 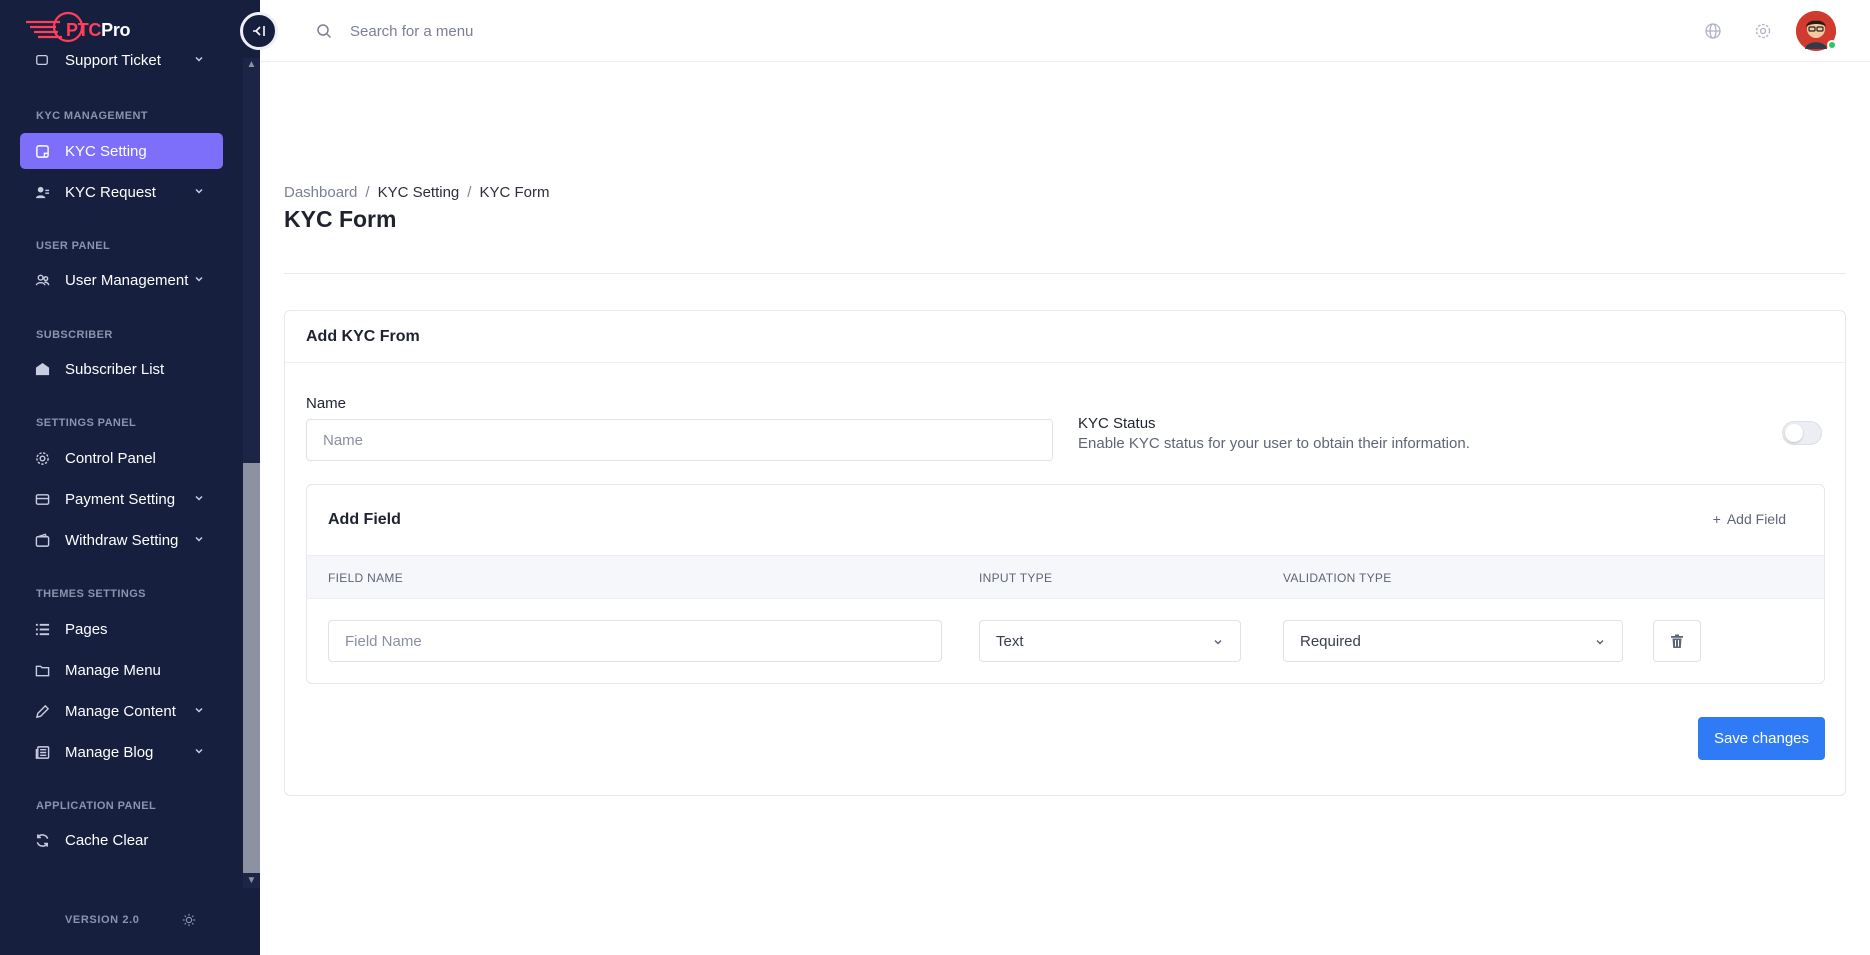 I want to click on breadcrumb-kyc-setting: KYC Setting, so click(x=419, y=192).